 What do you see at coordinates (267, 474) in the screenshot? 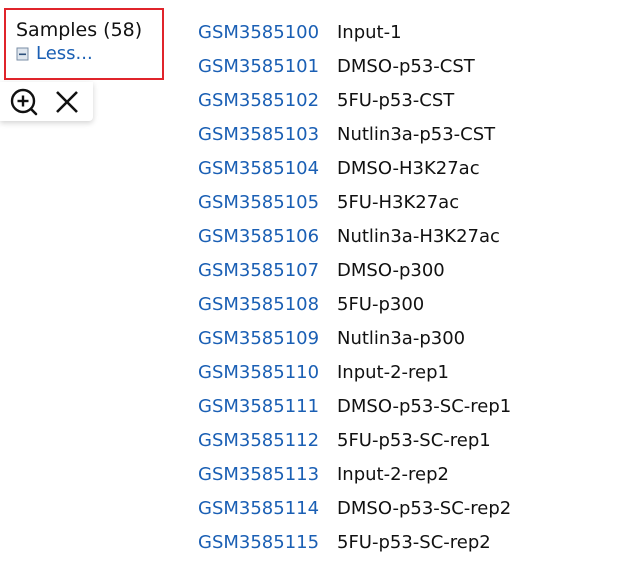
I see `sample-accession-link: GSM3585113` at bounding box center [267, 474].